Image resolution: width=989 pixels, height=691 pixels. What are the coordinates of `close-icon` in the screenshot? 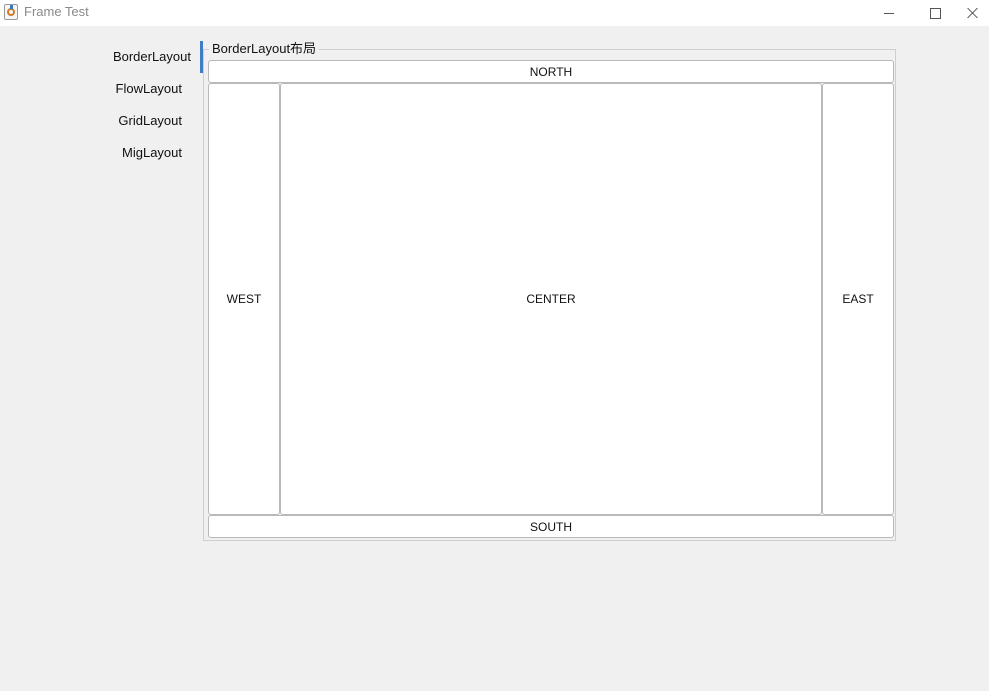 It's located at (973, 13).